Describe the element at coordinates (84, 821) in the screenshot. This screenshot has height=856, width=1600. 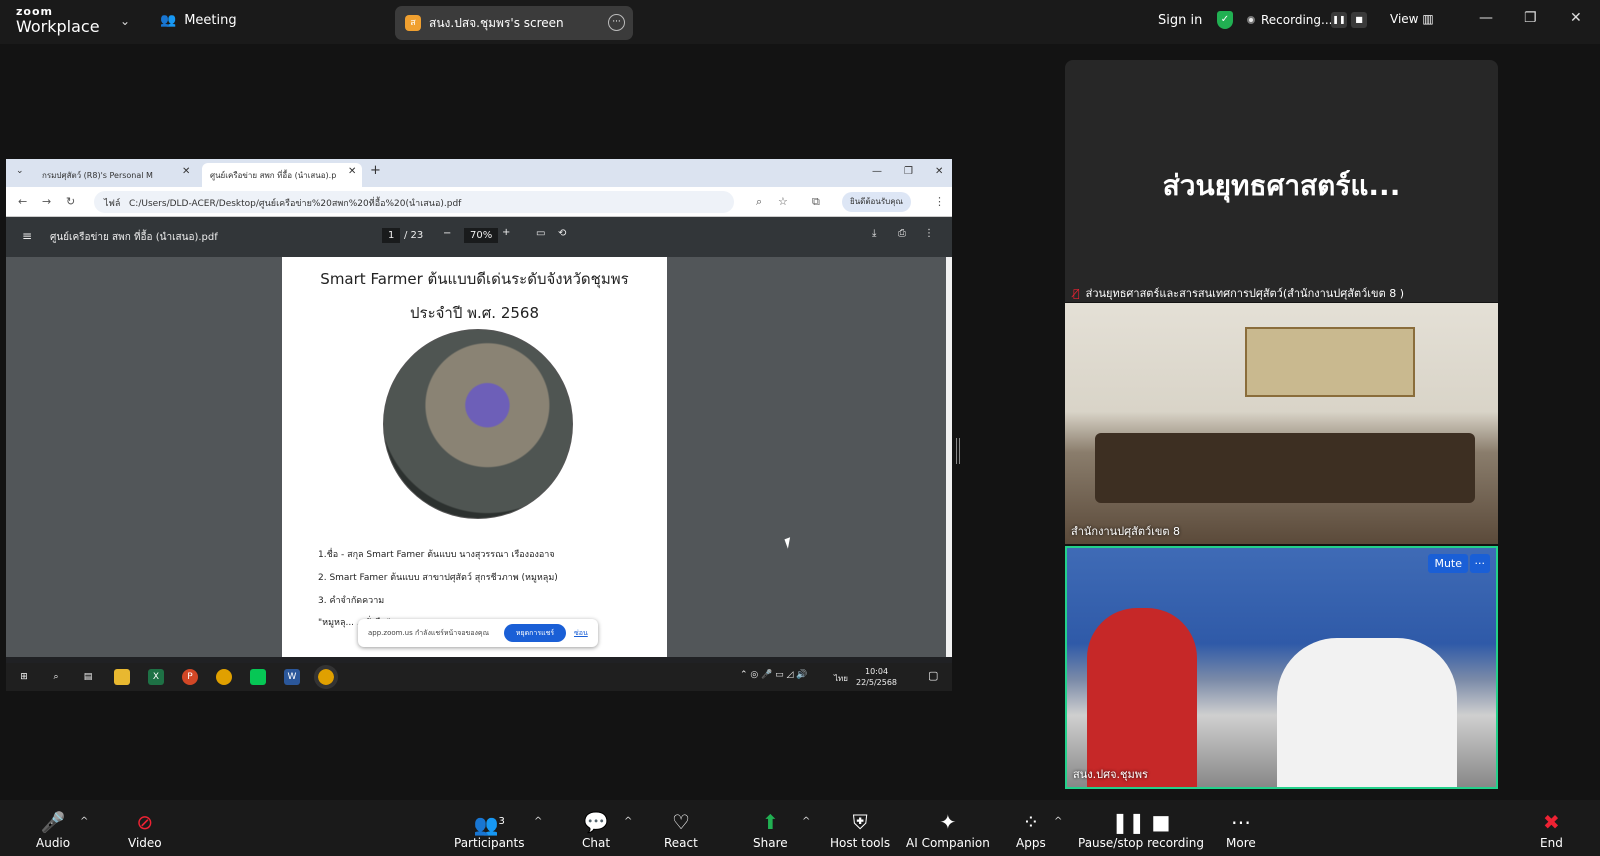
I see `audio-options-caret-icon: ^` at that location.